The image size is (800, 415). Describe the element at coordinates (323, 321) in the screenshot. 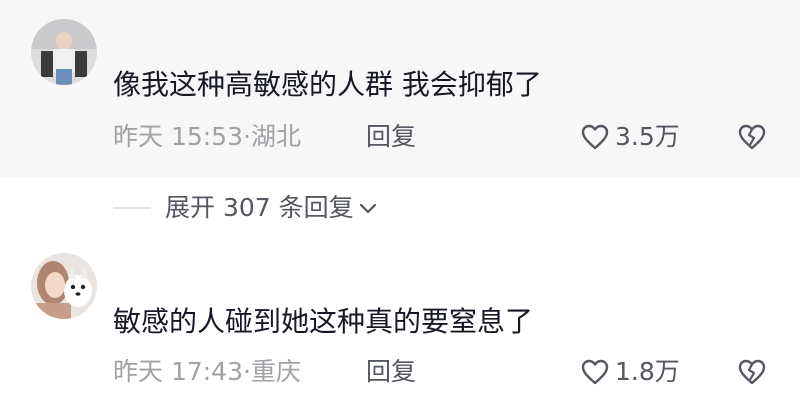

I see `comment-text: 敏感的人碰到她这种真的要窒息了` at that location.